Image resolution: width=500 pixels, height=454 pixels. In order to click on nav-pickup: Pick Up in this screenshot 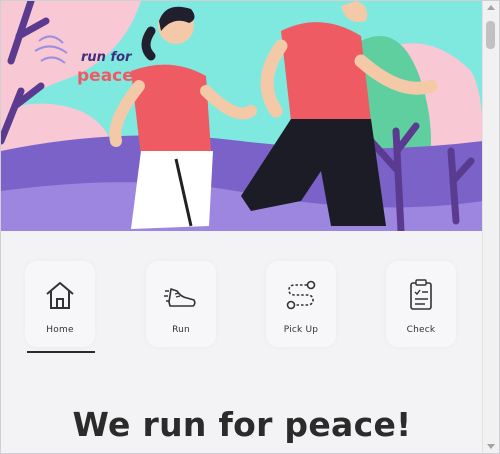, I will do `click(301, 304)`.